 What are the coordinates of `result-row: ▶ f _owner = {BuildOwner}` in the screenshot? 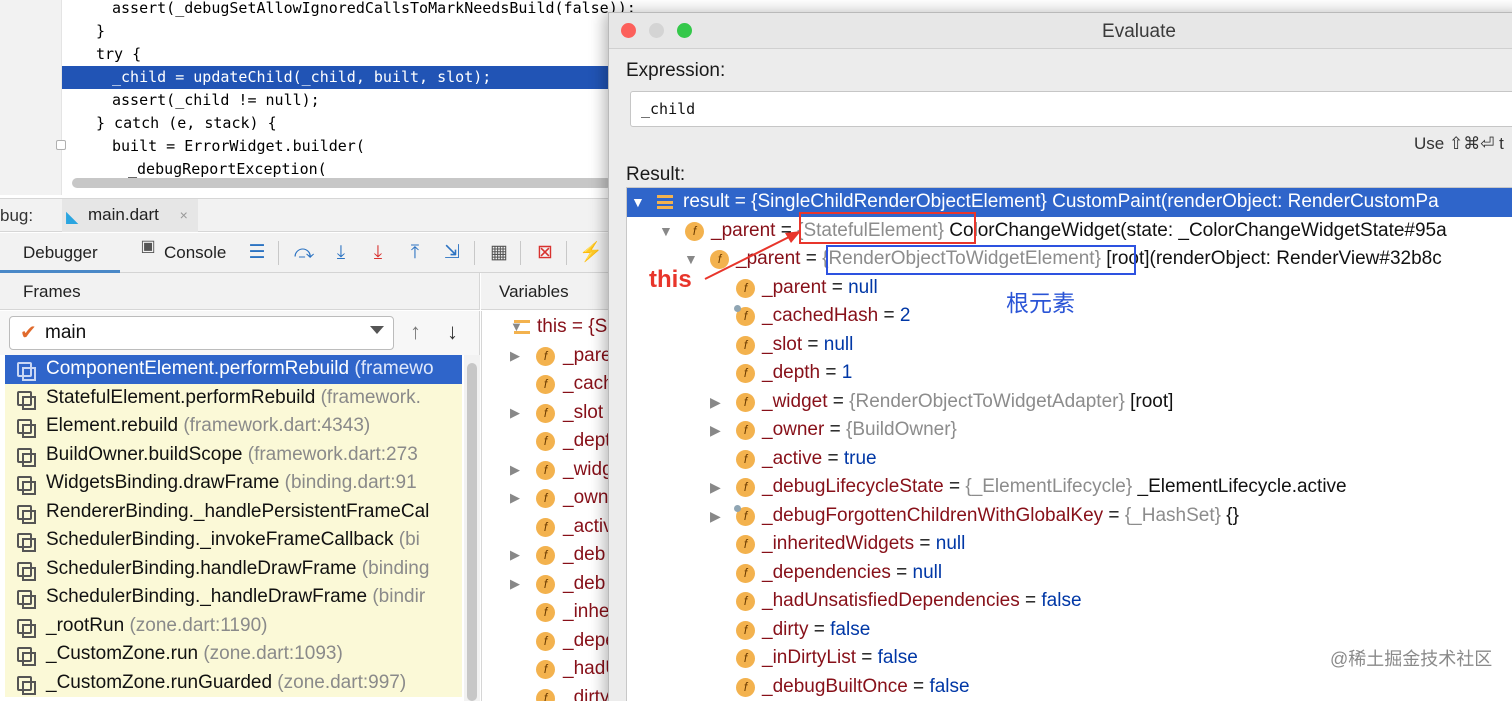 It's located at (1069, 430).